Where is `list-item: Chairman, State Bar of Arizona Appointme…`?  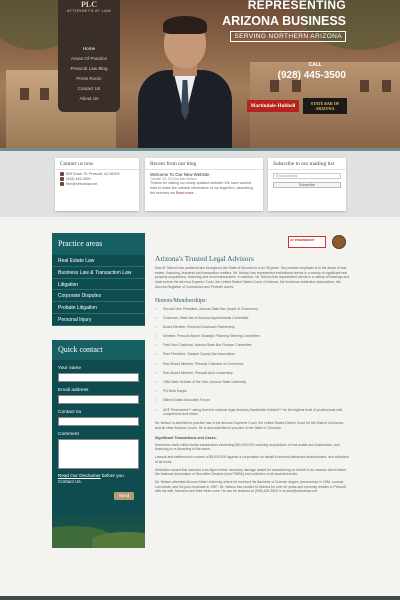 list-item: Chairman, State Bar of Arizona Appointme… is located at coordinates (252, 318).